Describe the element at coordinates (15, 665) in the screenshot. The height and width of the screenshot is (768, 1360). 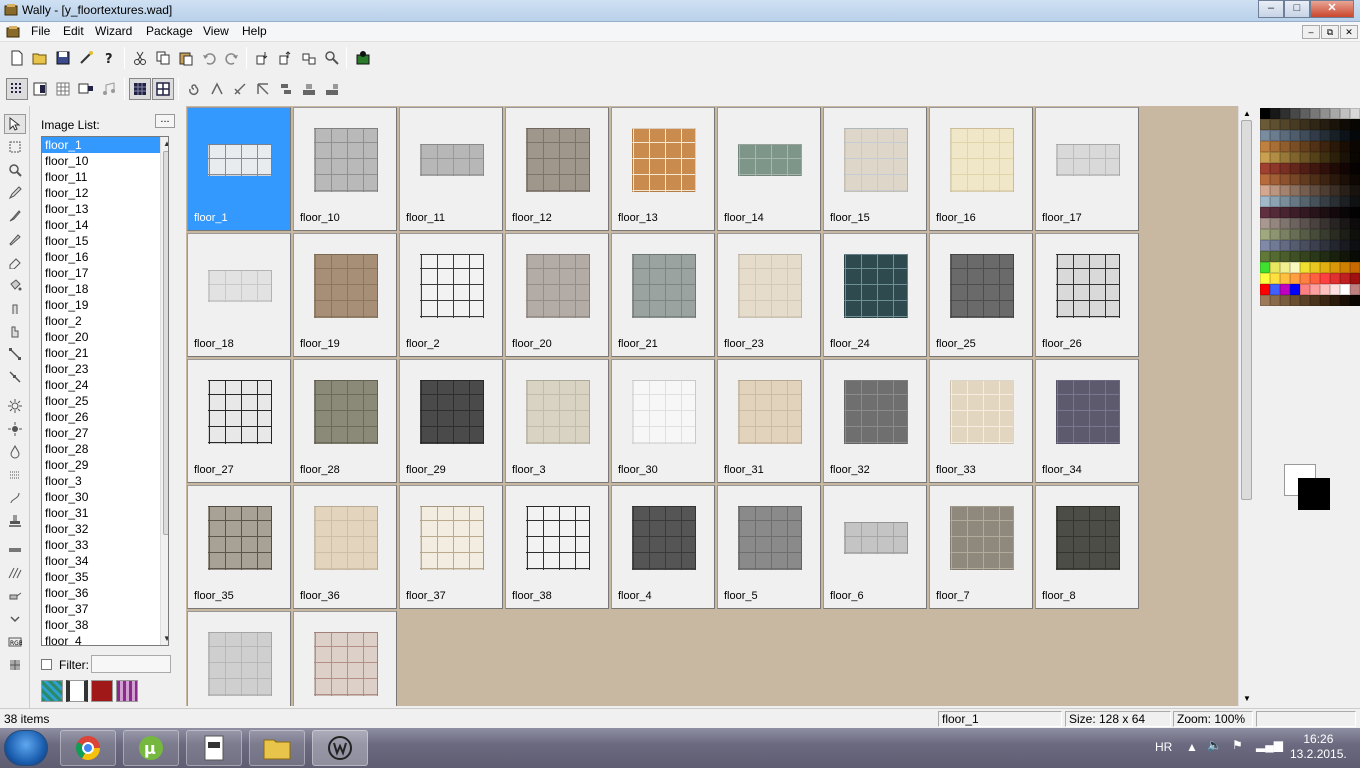
I see `dither-tool-icon` at that location.